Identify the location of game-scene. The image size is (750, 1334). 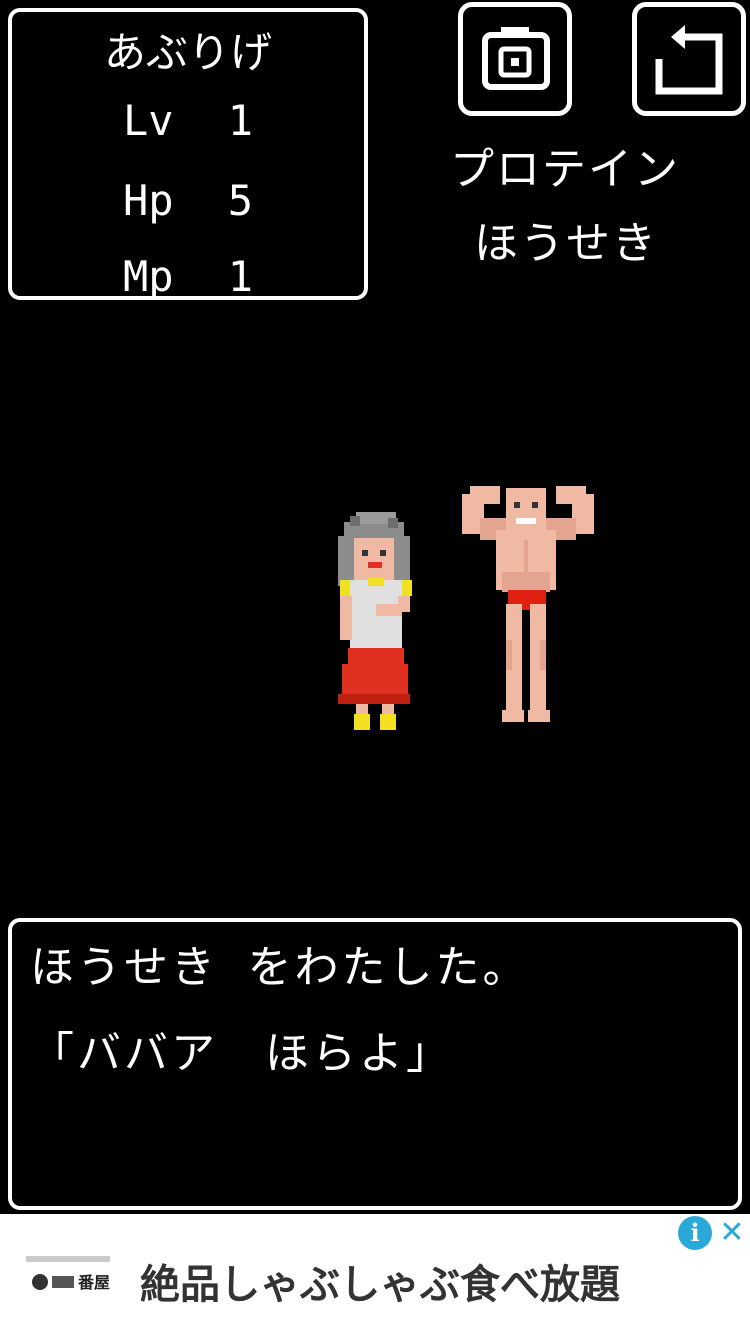
(466, 608).